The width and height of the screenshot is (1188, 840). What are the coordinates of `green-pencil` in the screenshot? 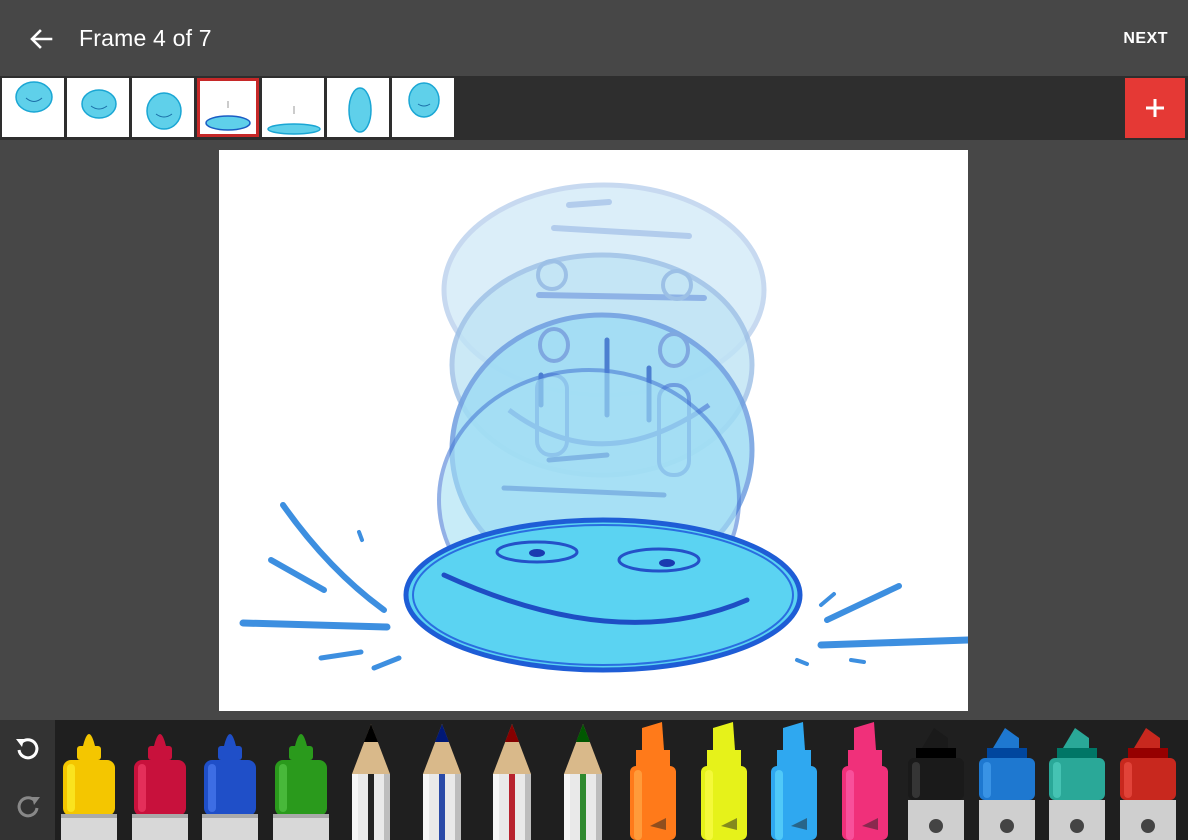 It's located at (583, 781).